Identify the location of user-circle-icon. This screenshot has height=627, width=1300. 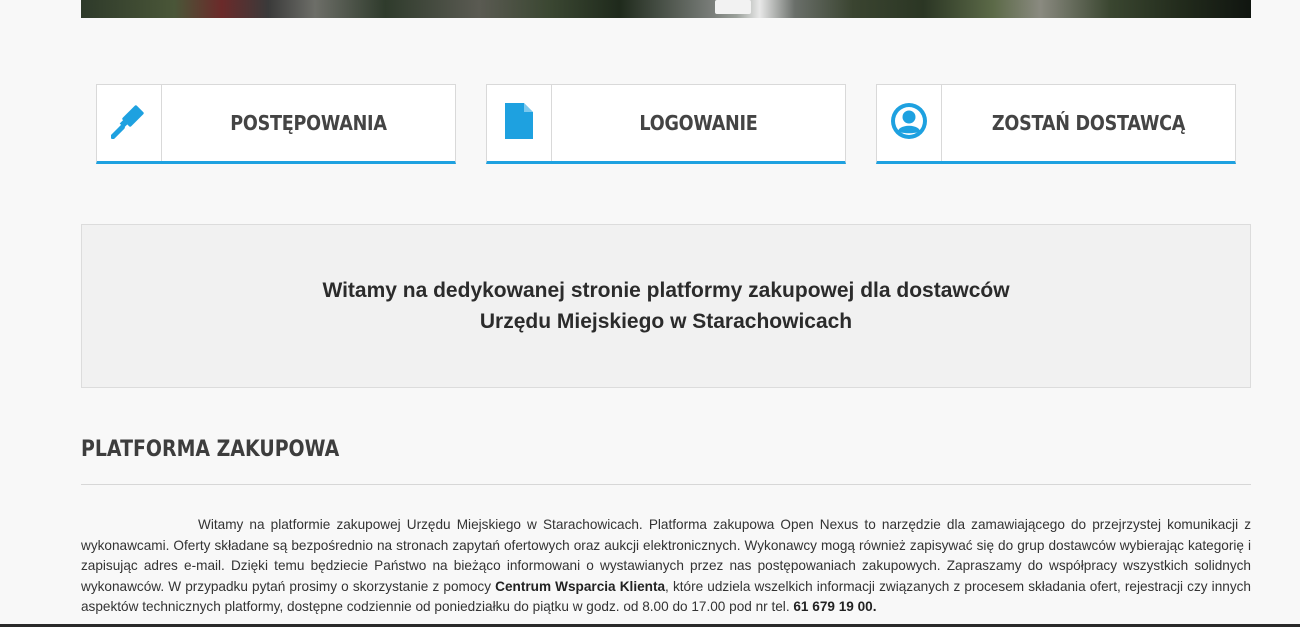
(909, 123).